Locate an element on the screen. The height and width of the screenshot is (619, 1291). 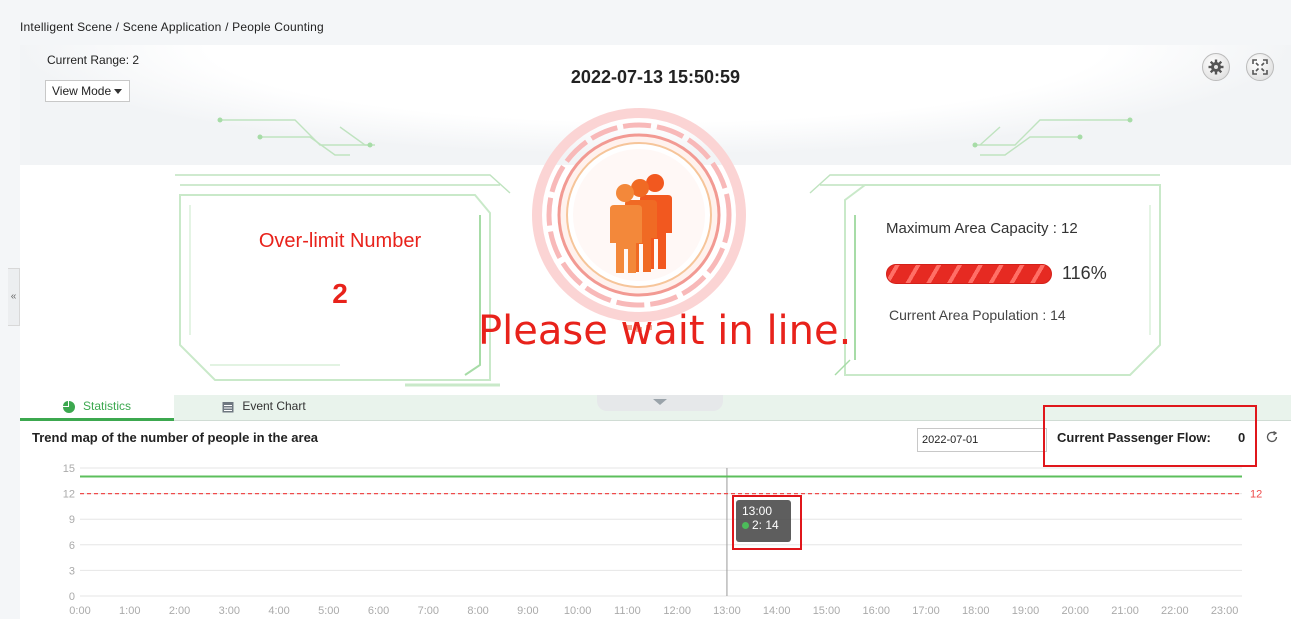
current-datetime: 2022-07-13 15:50:59 is located at coordinates (655, 77).